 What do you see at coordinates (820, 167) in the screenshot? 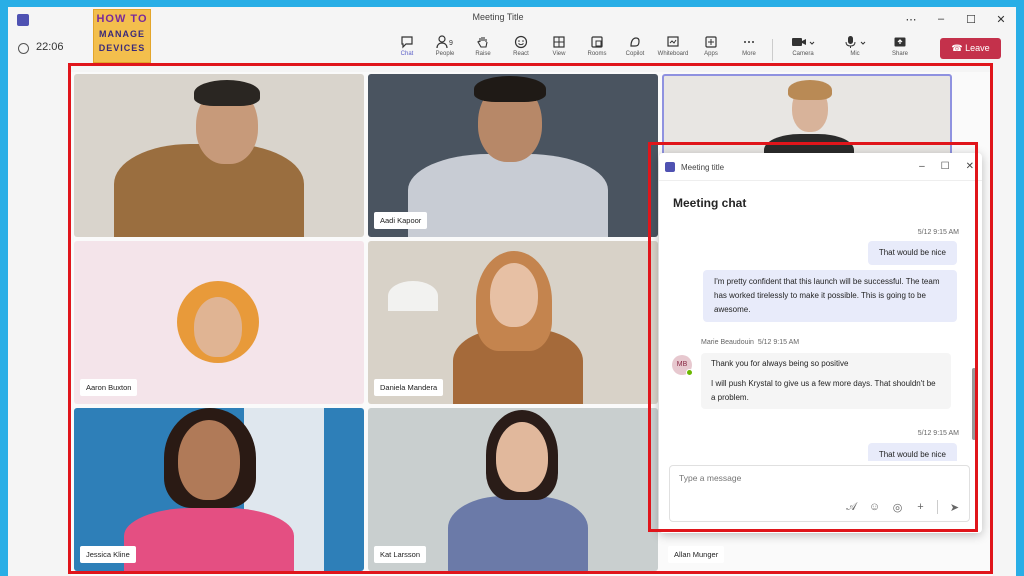
I see `chat-titlebar: Meeting title – ☐ ✕` at bounding box center [820, 167].